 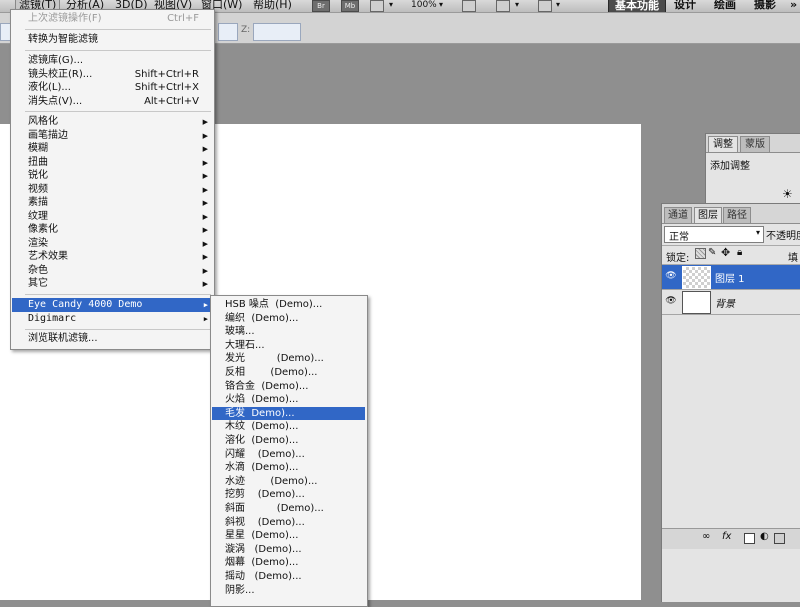 What do you see at coordinates (757, 232) in the screenshot?
I see `blend-mode-dropdown-icon: ▾` at bounding box center [757, 232].